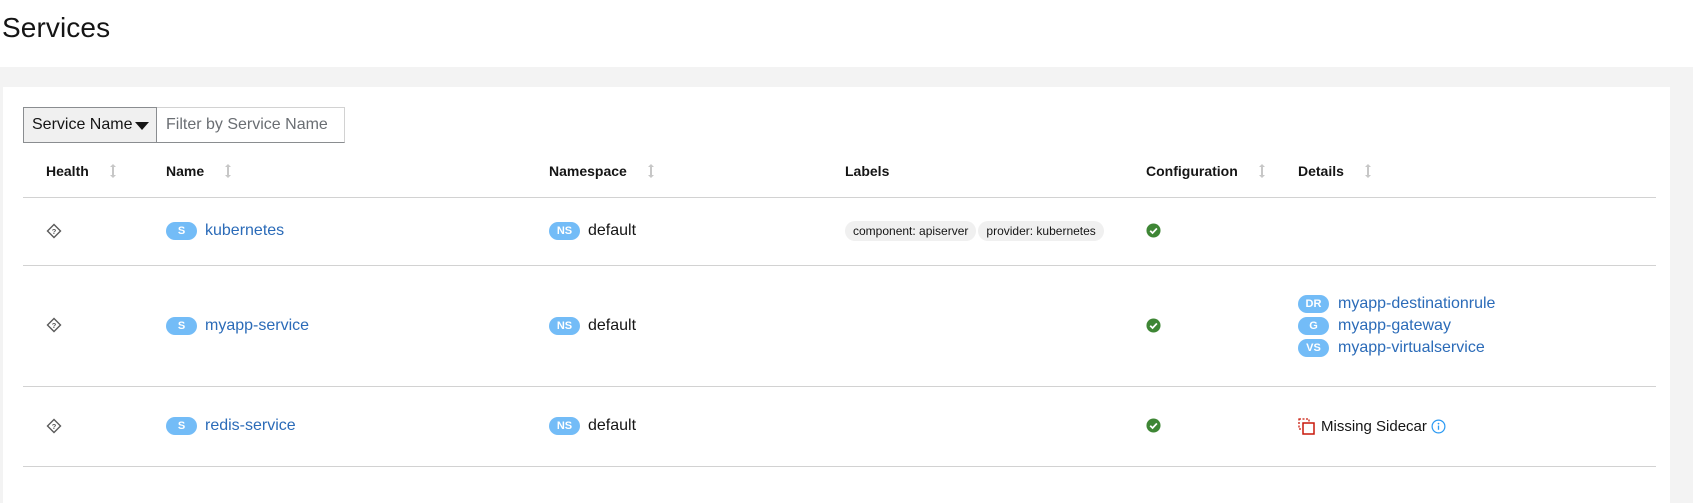  I want to click on details-cell: Missing Sidecar, so click(1477, 426).